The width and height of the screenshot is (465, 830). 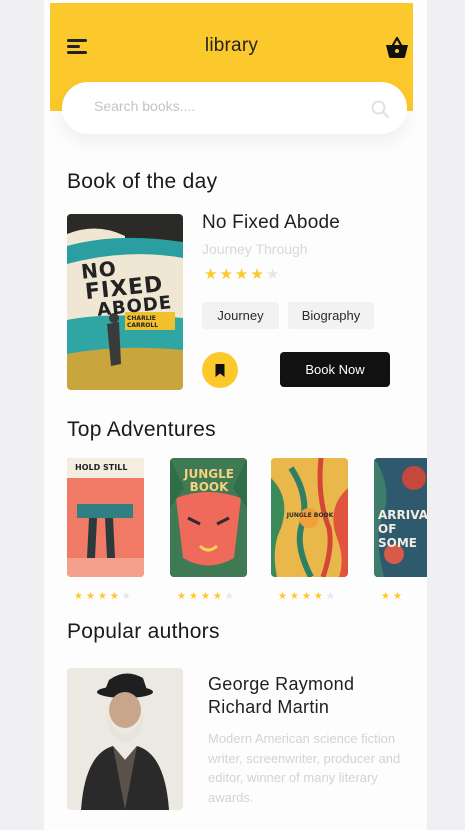 I want to click on basket-icon, so click(x=397, y=48).